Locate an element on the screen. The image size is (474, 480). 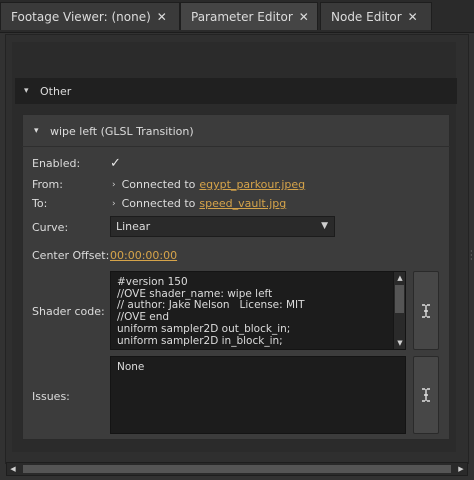
enabled-label: Enabled: is located at coordinates (56, 163).